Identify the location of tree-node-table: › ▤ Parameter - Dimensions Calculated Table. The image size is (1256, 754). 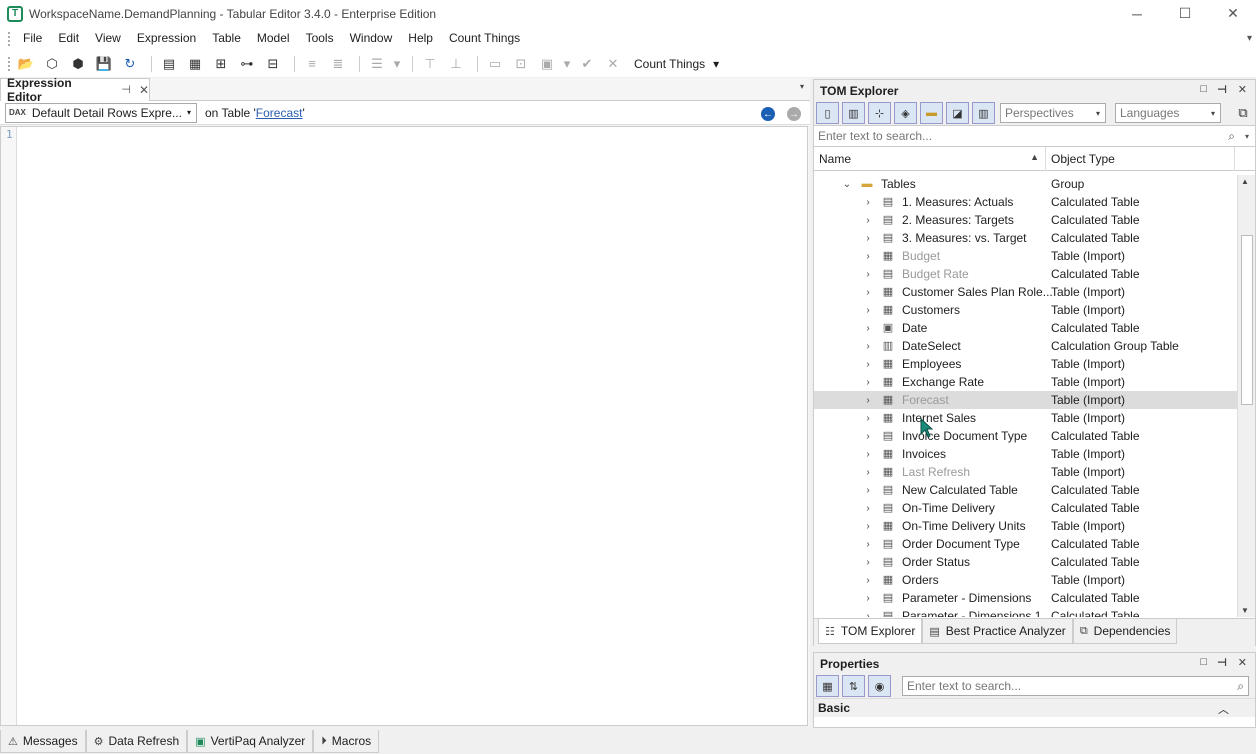
(1025, 598).